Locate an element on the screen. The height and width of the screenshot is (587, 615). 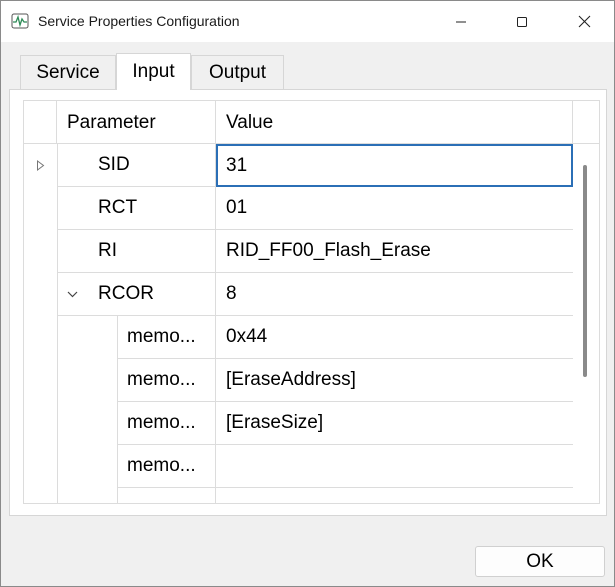
table-row: RI RID_FF00_Flash_Erase is located at coordinates (298, 251).